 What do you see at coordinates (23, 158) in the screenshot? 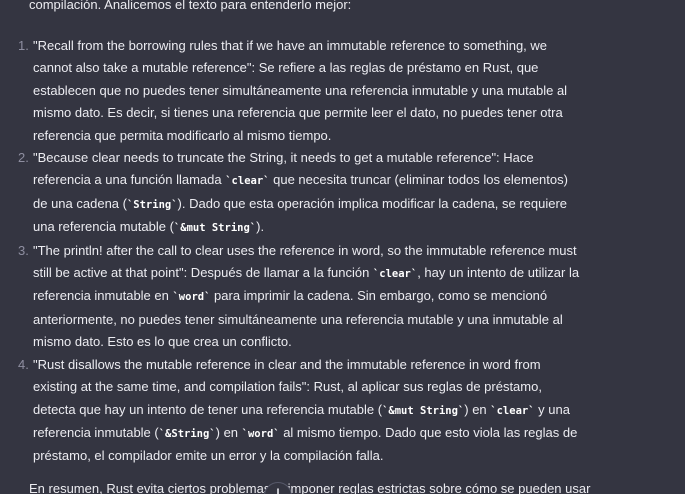
I see `list-number: 2.` at bounding box center [23, 158].